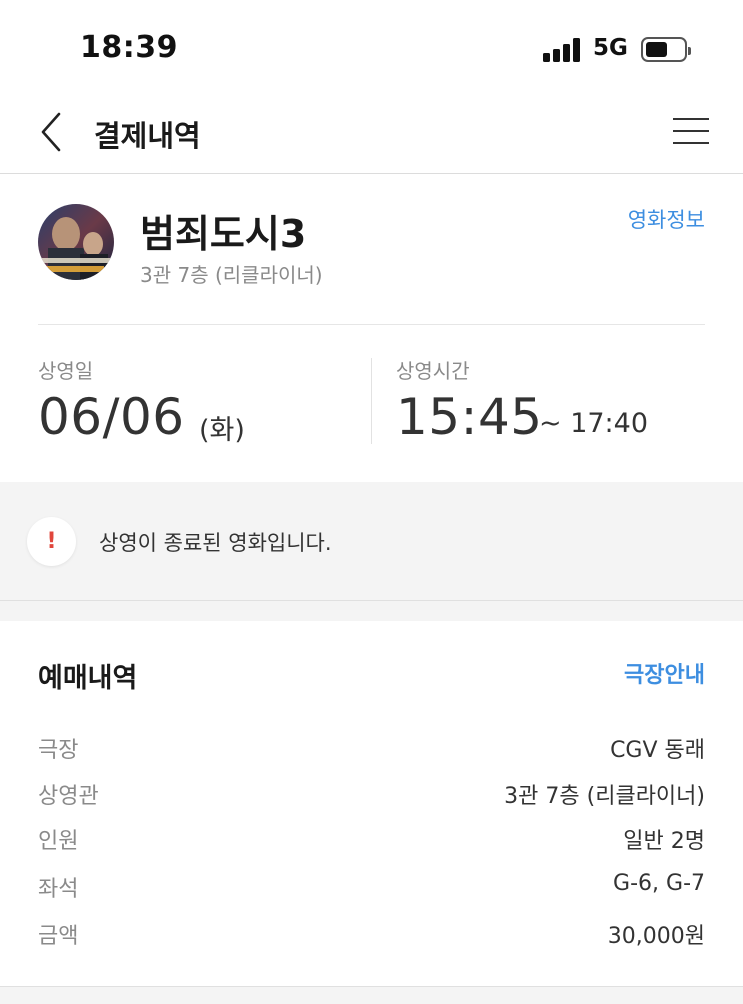 This screenshot has width=743, height=1004. Describe the element at coordinates (371, 750) in the screenshot. I see `detail-row-theater: 극장 CGV 동래` at that location.